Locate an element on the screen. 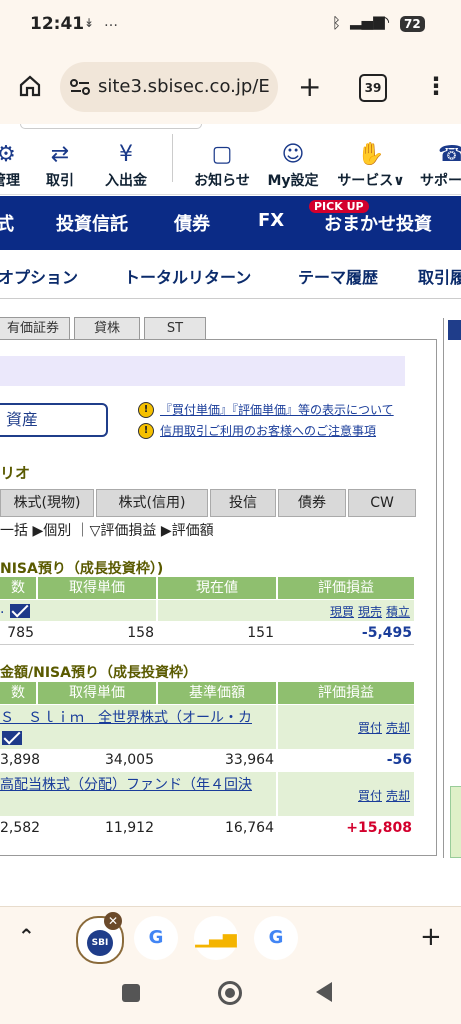 This screenshot has height=1024, width=461. nav-bonds: 債券 is located at coordinates (192, 223).